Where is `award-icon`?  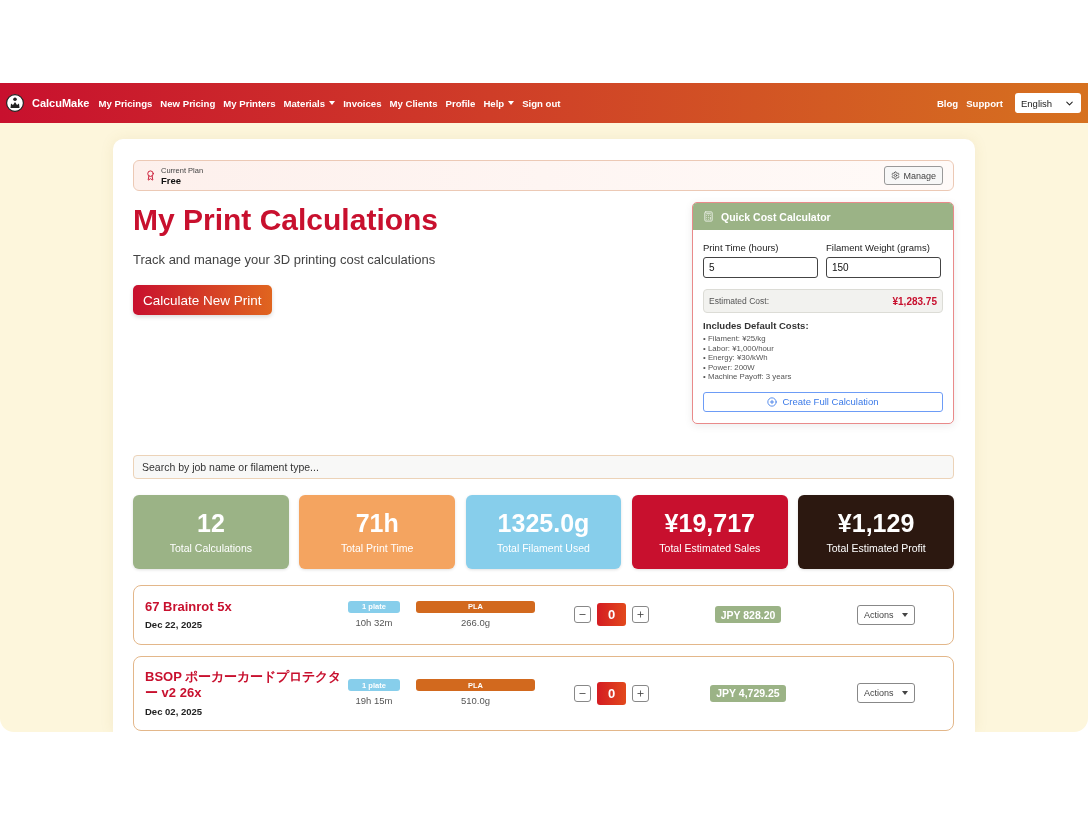
award-icon is located at coordinates (150, 175).